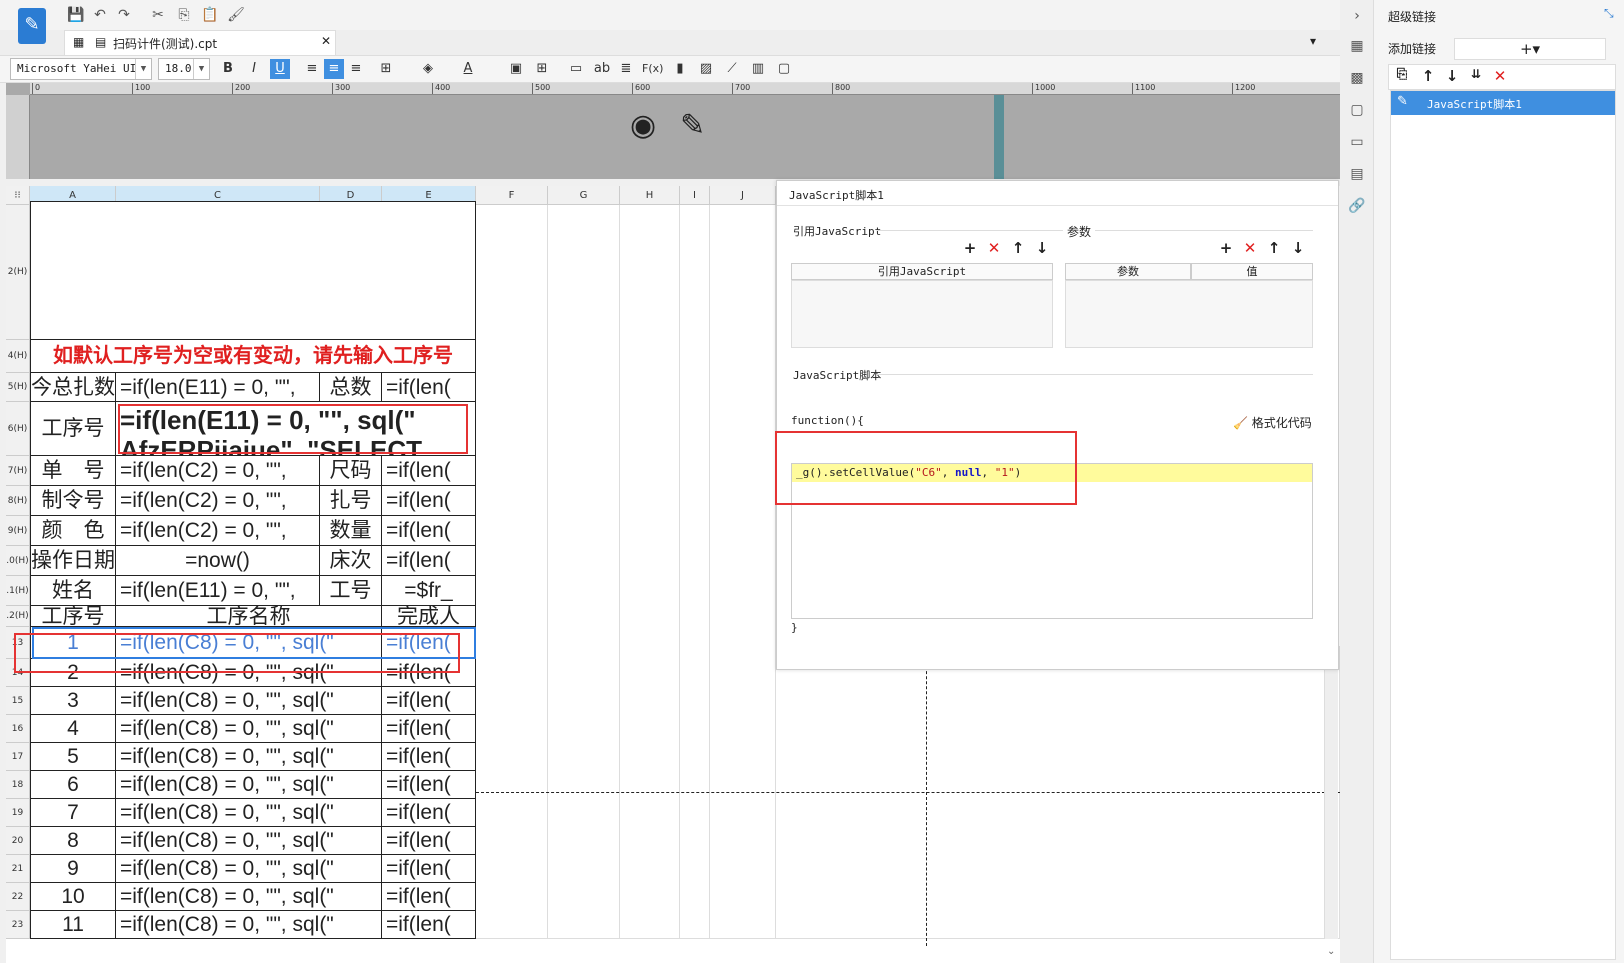  What do you see at coordinates (351, 561) in the screenshot?
I see `cell: 床次` at bounding box center [351, 561].